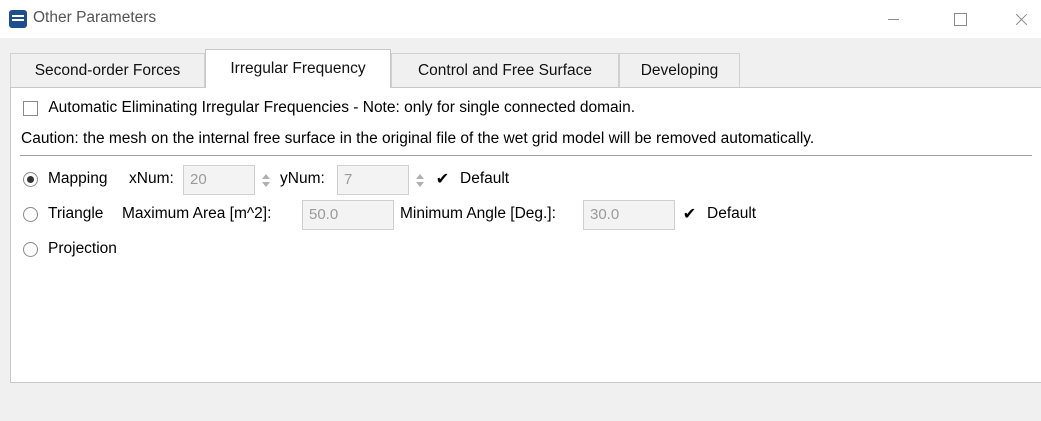 Image resolution: width=1041 pixels, height=421 pixels. What do you see at coordinates (298, 68) in the screenshot?
I see `tab-irregular-frequency: Irregular Frequency` at bounding box center [298, 68].